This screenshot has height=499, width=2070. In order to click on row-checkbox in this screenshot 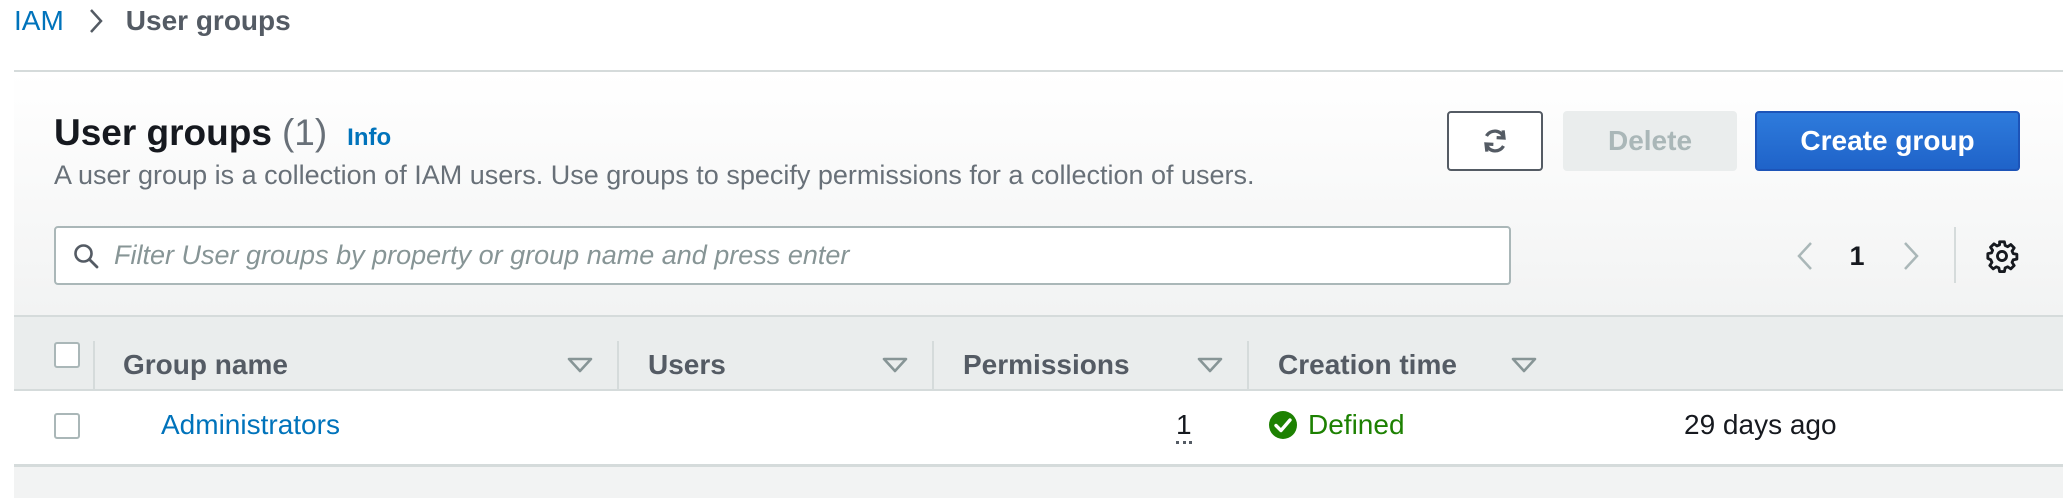, I will do `click(67, 426)`.